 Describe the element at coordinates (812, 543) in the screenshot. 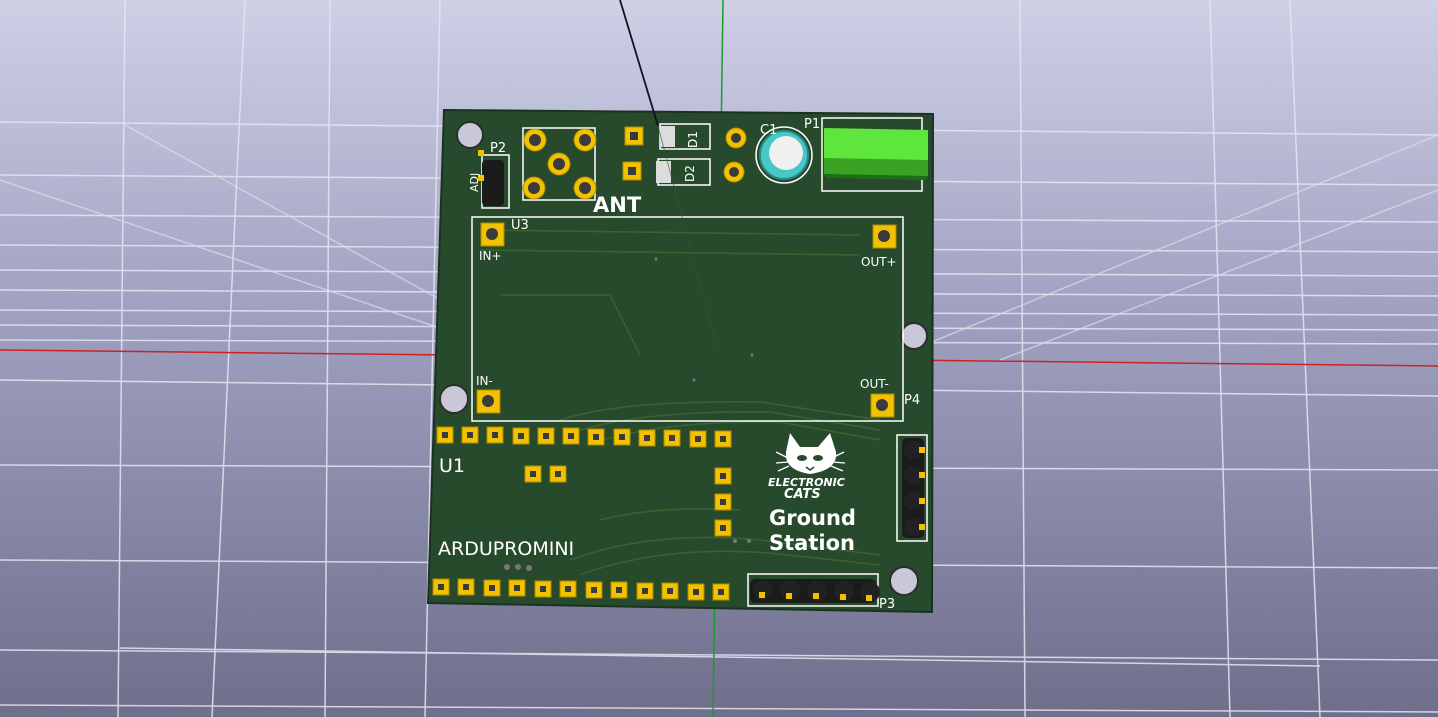

I see `ground-station-title-line2: Station` at that location.